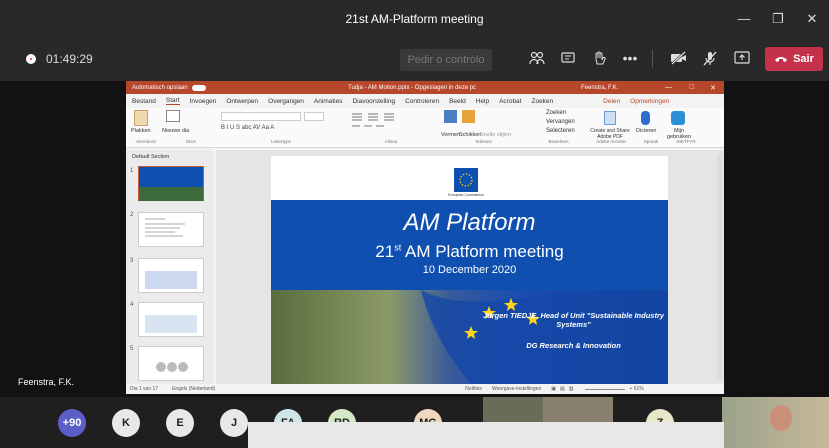 This screenshot has width=829, height=448. I want to click on zoom-level: + 61%, so click(636, 389).